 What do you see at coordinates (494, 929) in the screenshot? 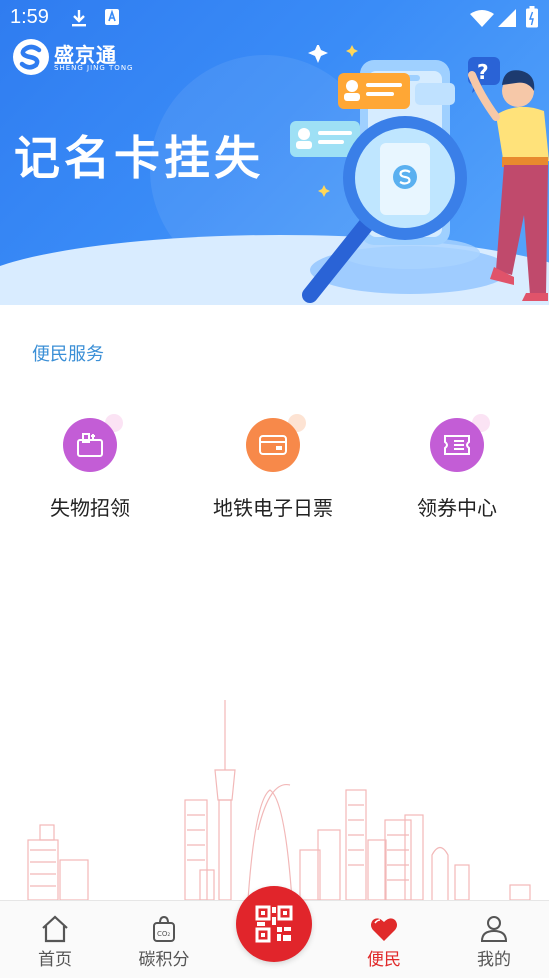
I see `profile-icon` at bounding box center [494, 929].